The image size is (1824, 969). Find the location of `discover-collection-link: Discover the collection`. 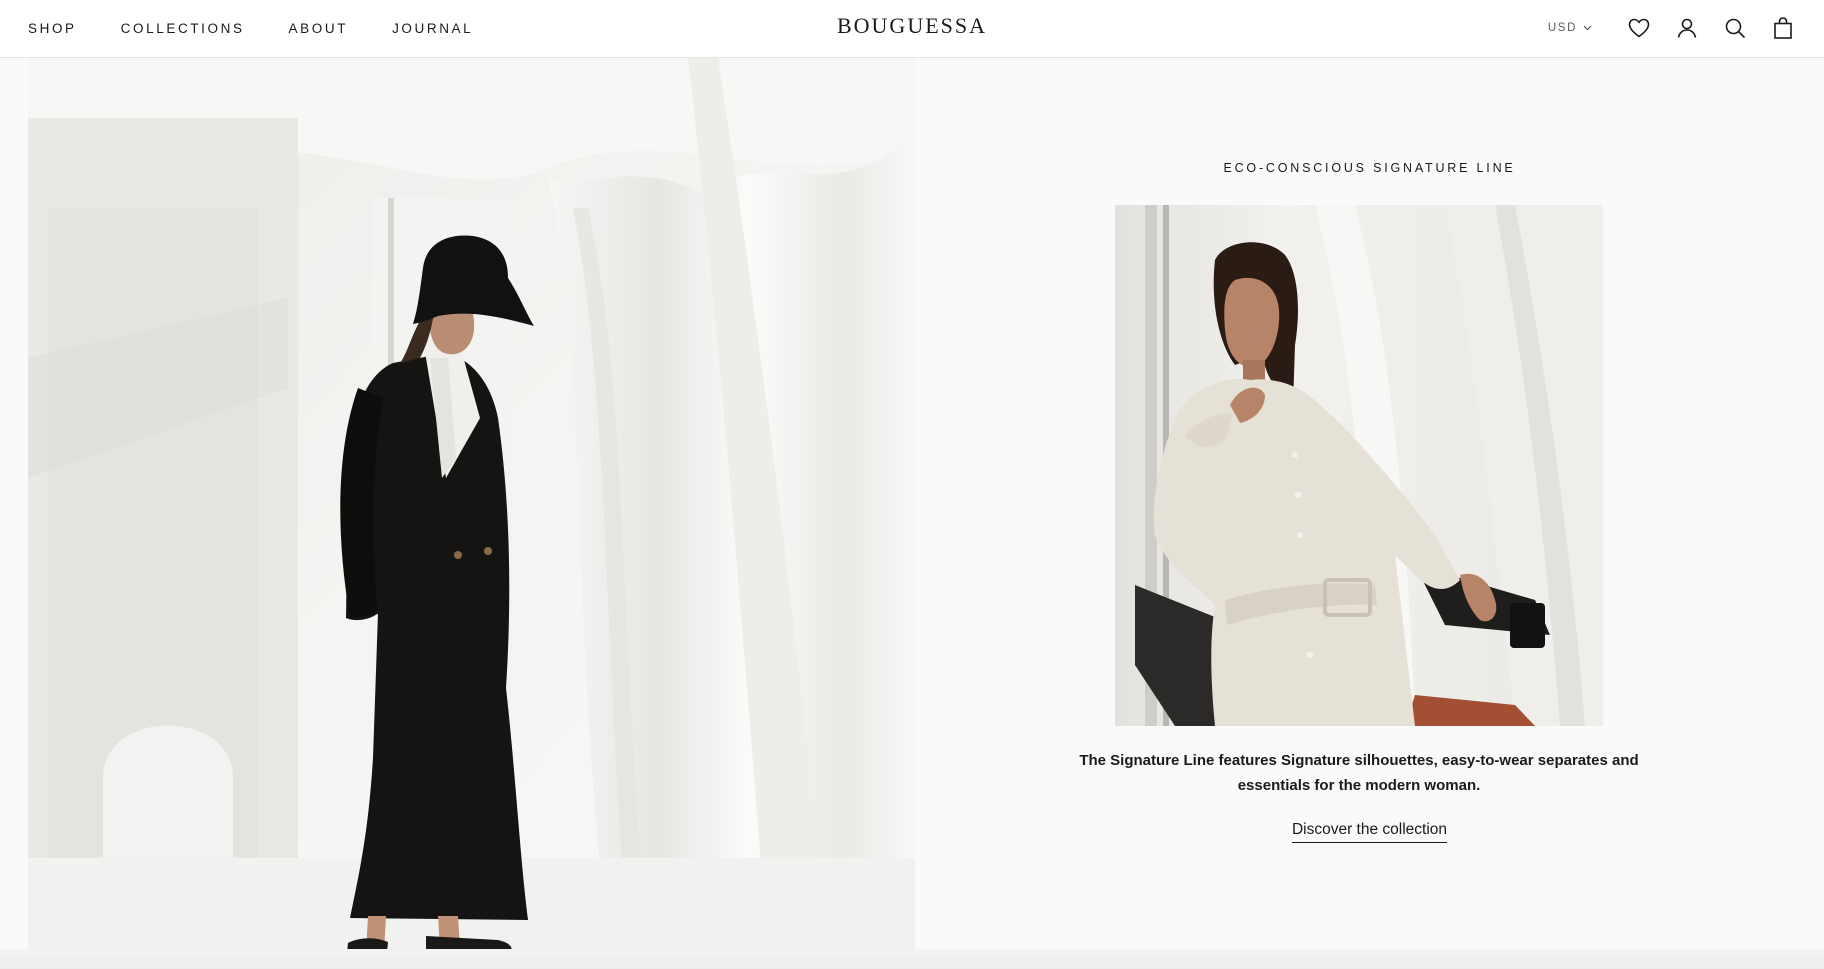

discover-collection-link: Discover the collection is located at coordinates (1369, 832).